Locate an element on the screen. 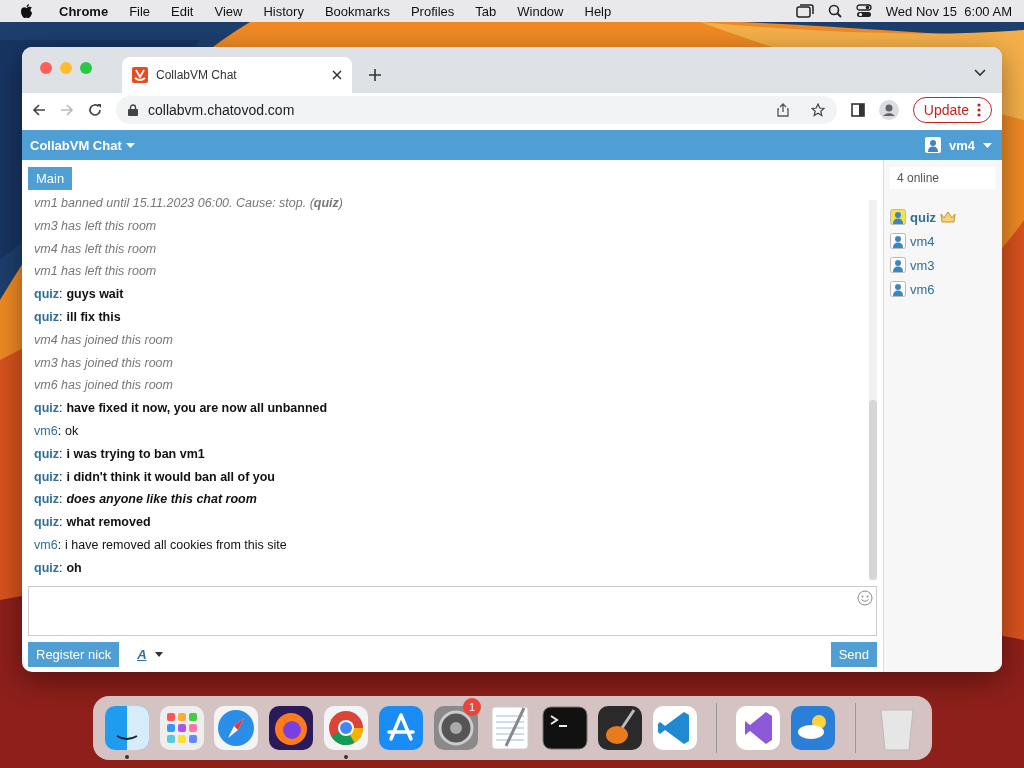 The width and height of the screenshot is (1024, 768). site-logo-icon is located at coordinates (140, 75).